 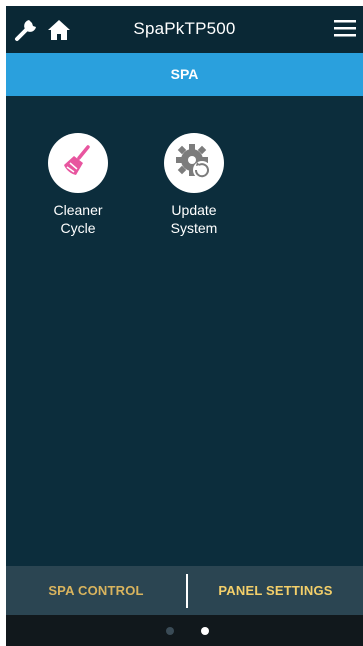 I want to click on gear-update-icon, so click(x=194, y=163).